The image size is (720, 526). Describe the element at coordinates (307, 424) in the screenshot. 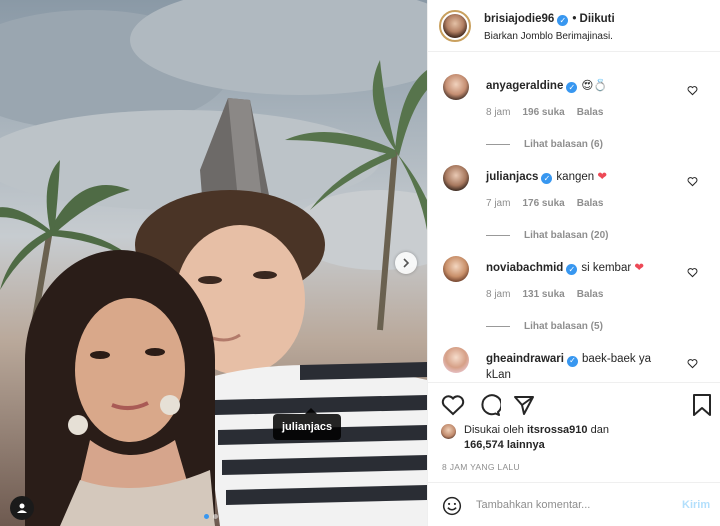

I see `photo-user-tag: julianjacs` at that location.